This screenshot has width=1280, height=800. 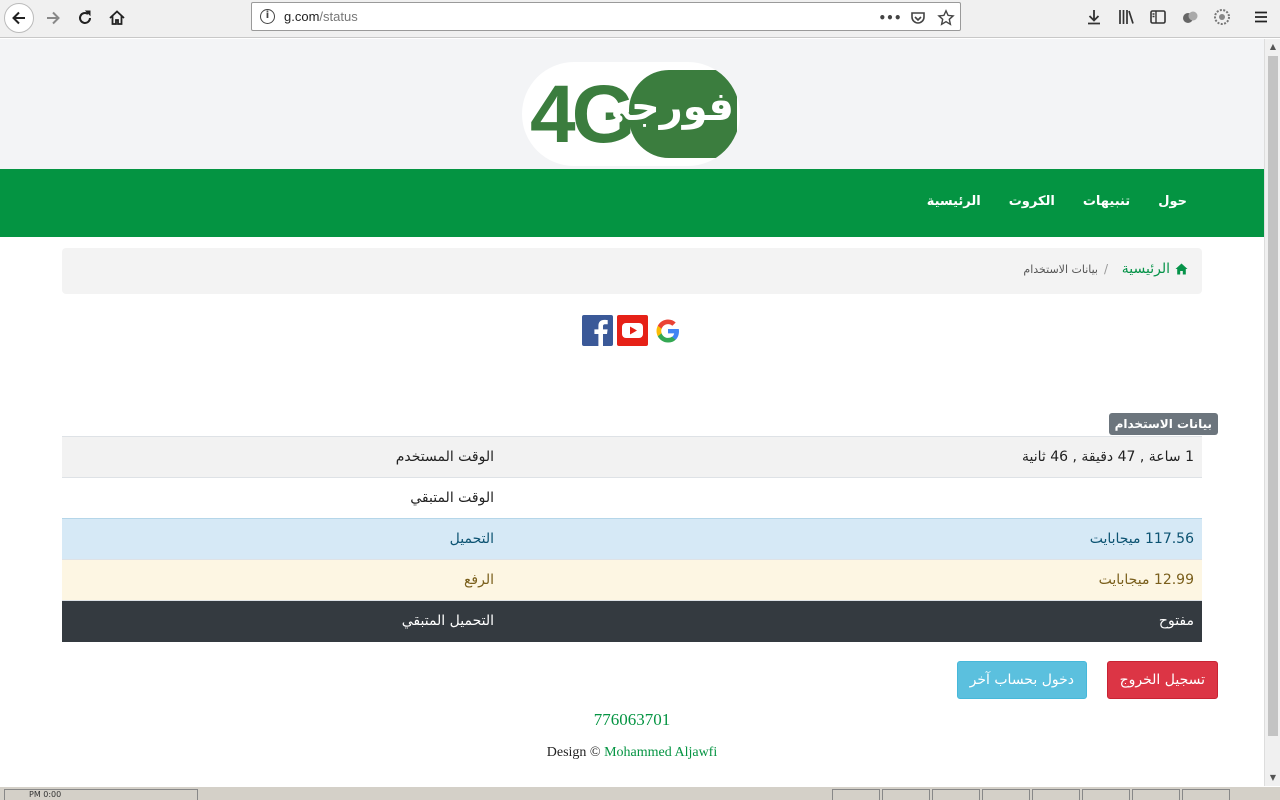 I want to click on back-button, so click(x=19, y=18).